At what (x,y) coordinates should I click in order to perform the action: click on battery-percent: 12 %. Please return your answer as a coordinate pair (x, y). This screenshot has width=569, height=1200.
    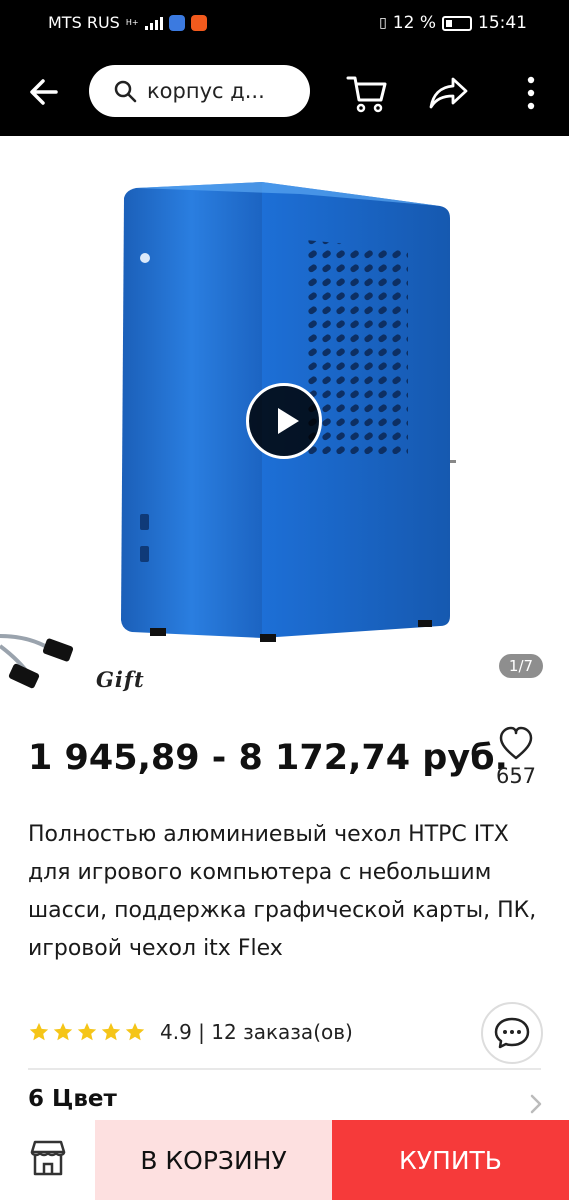
    Looking at the image, I should click on (414, 23).